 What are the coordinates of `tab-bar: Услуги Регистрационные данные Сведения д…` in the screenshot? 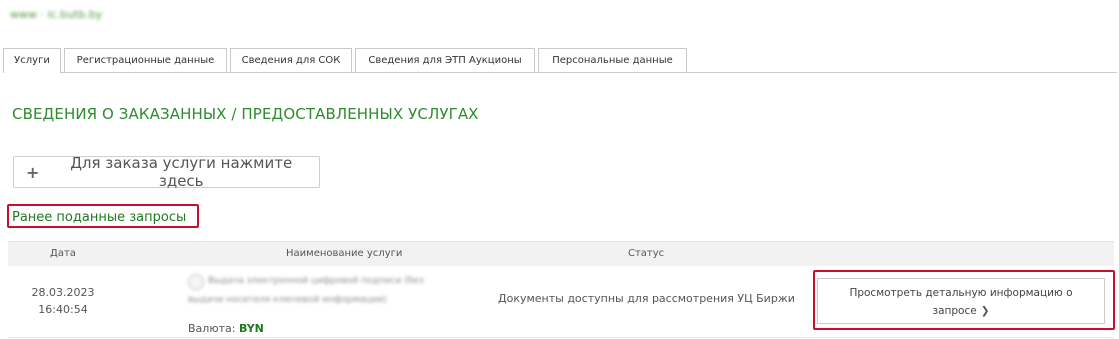 It's located at (560, 60).